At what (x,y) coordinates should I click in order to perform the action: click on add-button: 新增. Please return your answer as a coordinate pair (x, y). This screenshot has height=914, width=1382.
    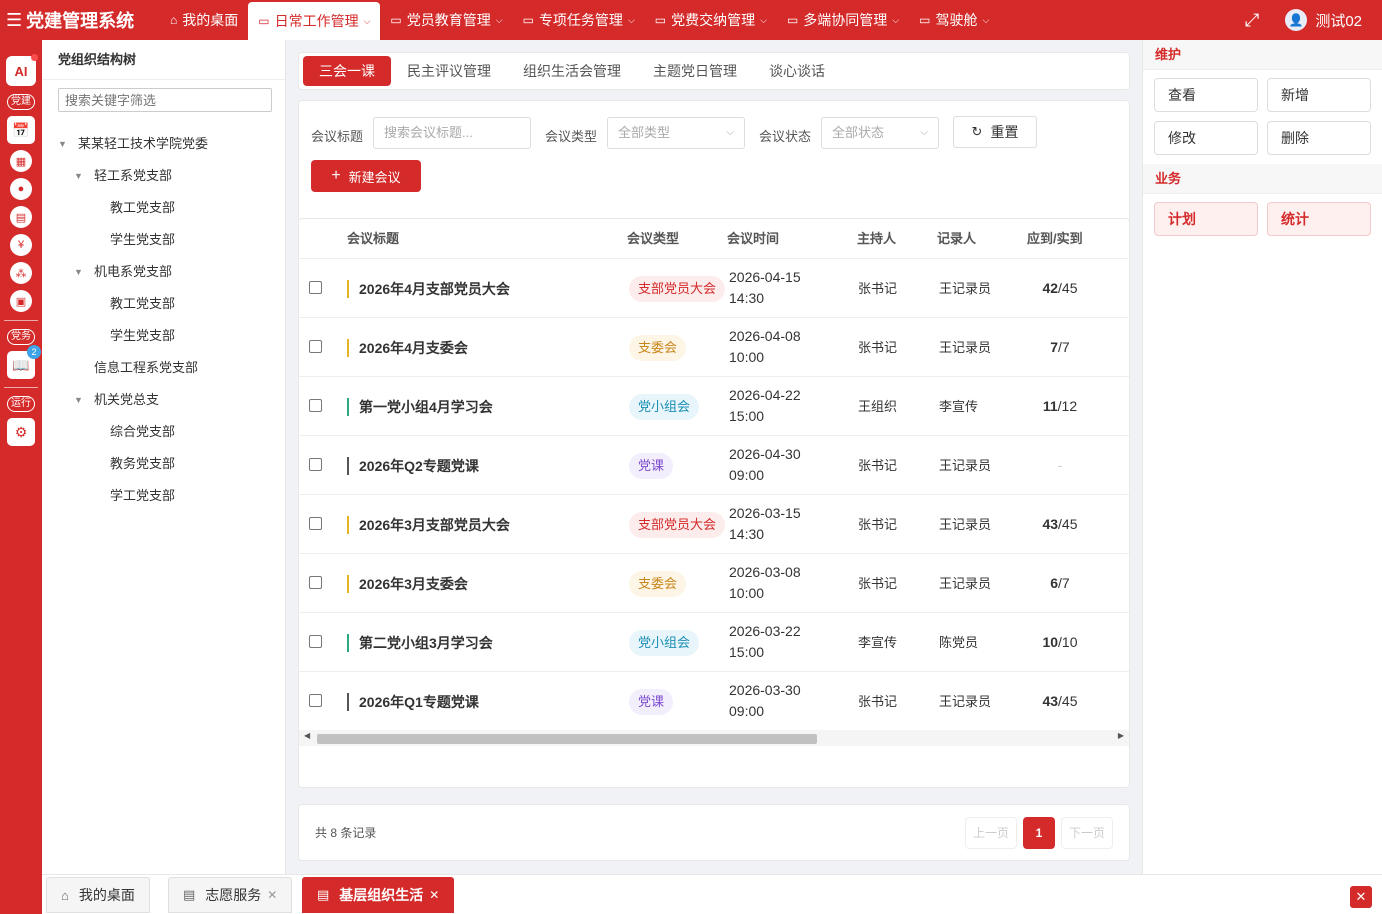
    Looking at the image, I should click on (1319, 95).